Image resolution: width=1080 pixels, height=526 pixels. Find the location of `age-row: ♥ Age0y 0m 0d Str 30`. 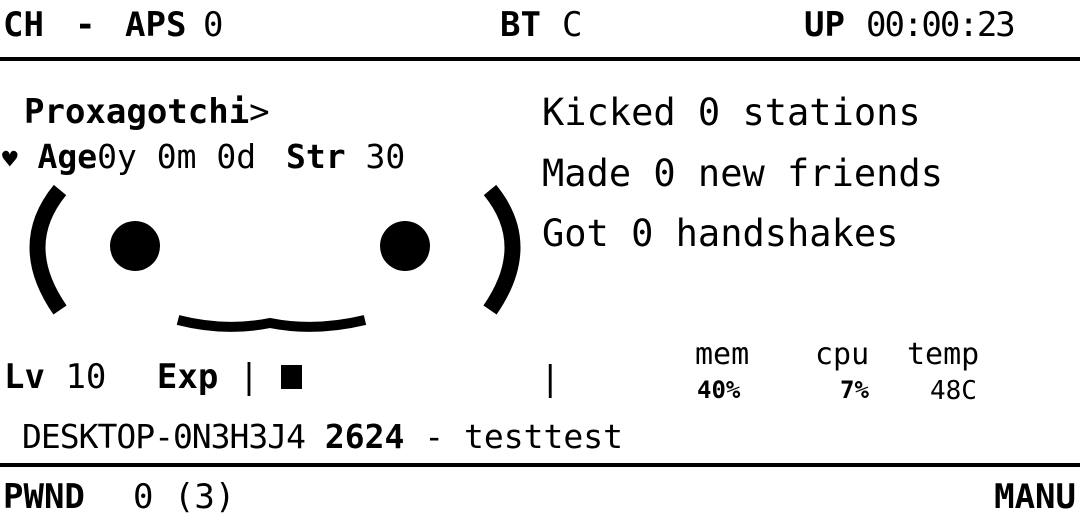

age-row: ♥ Age0y 0m 0d Str 30 is located at coordinates (203, 156).